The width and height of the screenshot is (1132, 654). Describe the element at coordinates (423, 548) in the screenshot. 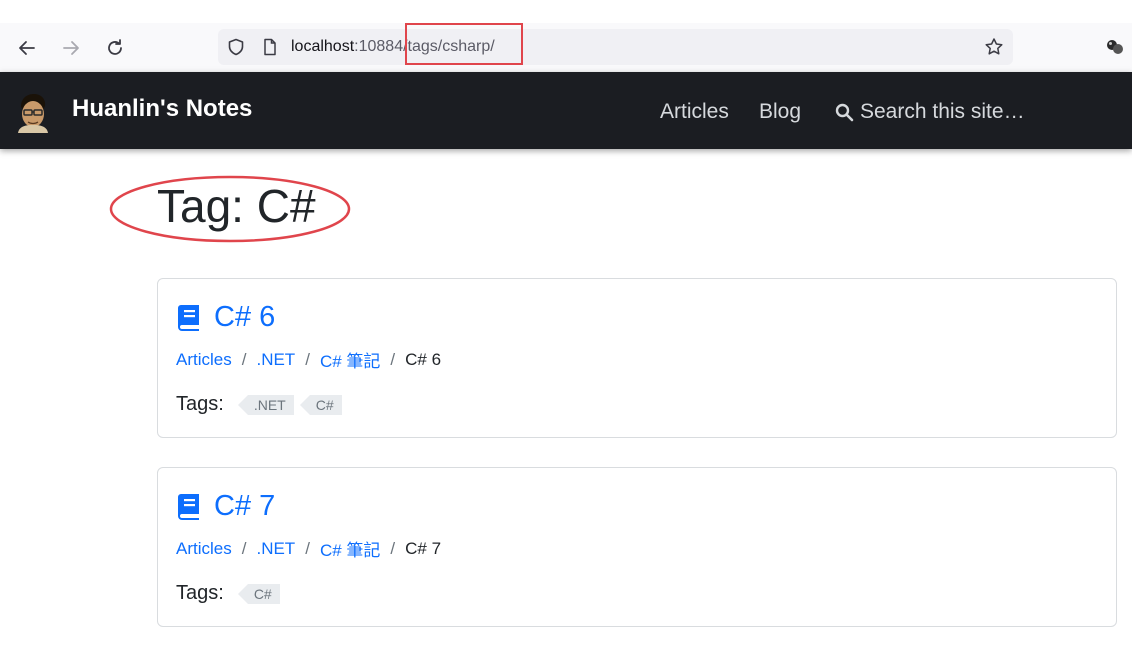

I see `breadcrumb-current: C# 7` at that location.